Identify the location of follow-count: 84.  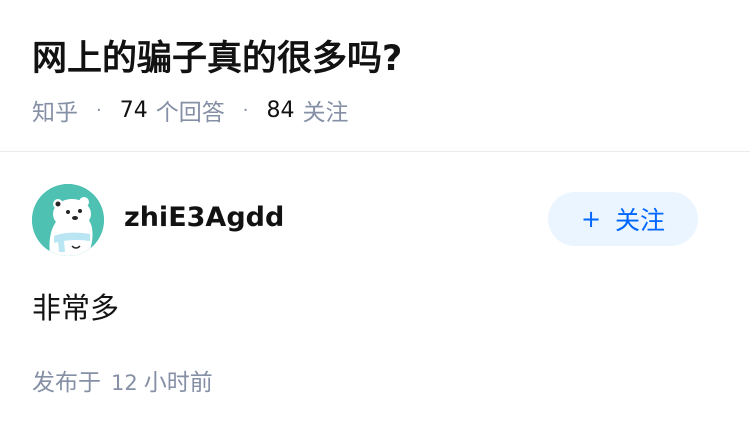
(280, 110).